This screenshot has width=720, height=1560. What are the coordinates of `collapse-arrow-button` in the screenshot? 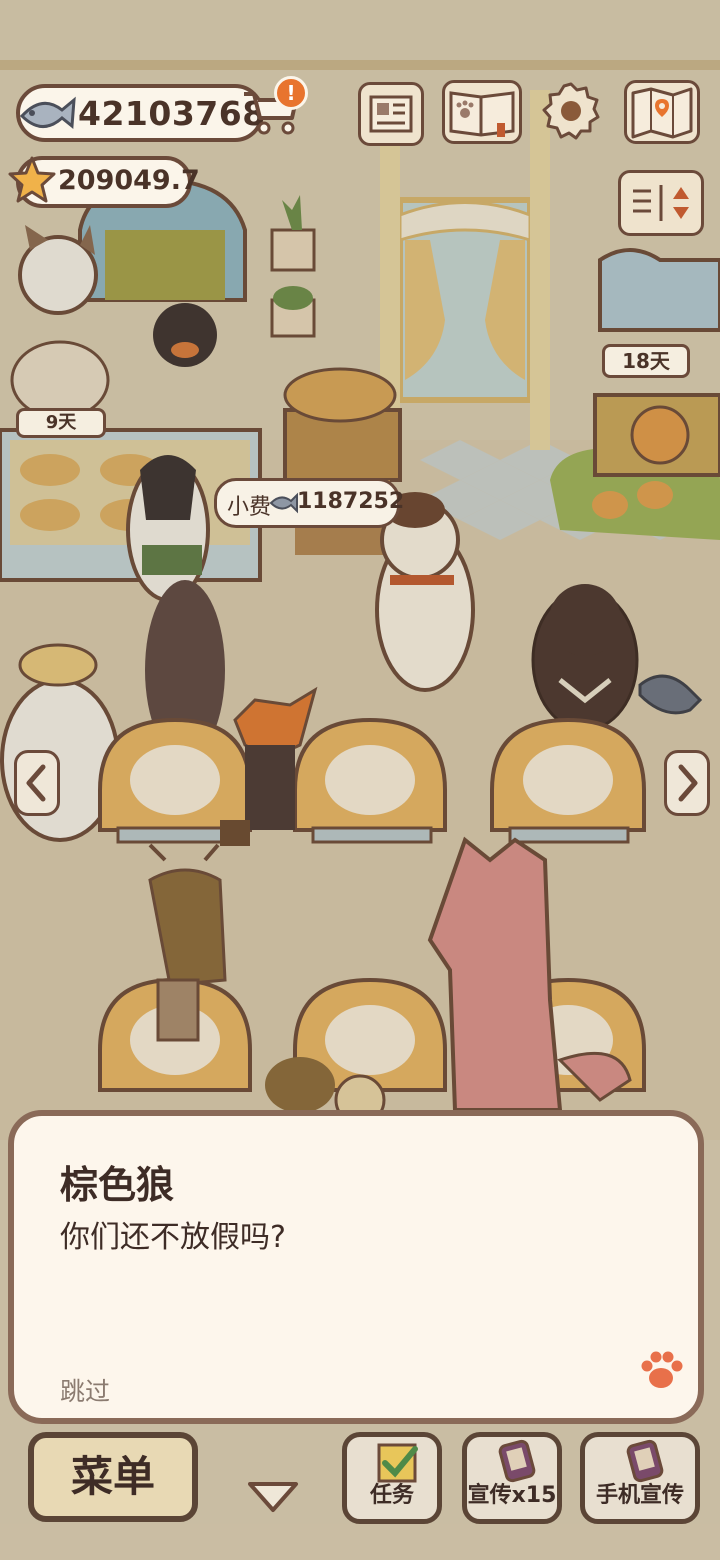 It's located at (273, 1496).